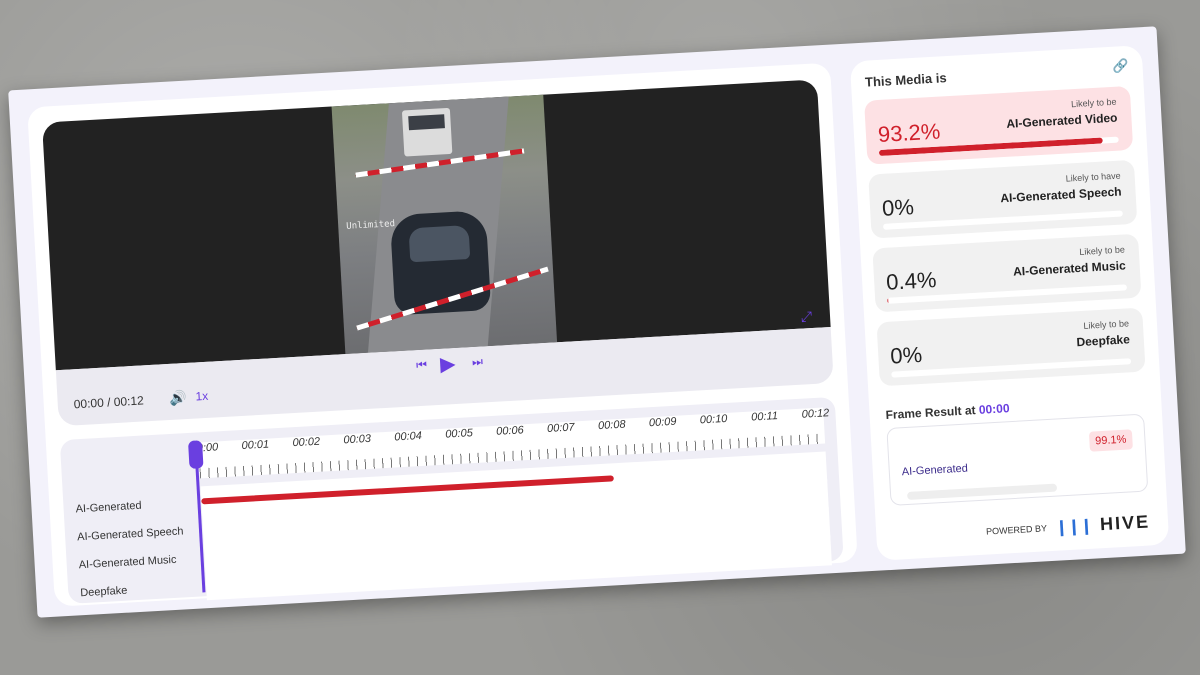 The image size is (1200, 675). Describe the element at coordinates (1069, 268) in the screenshot. I see `result-label: AI-Generated Music` at that location.